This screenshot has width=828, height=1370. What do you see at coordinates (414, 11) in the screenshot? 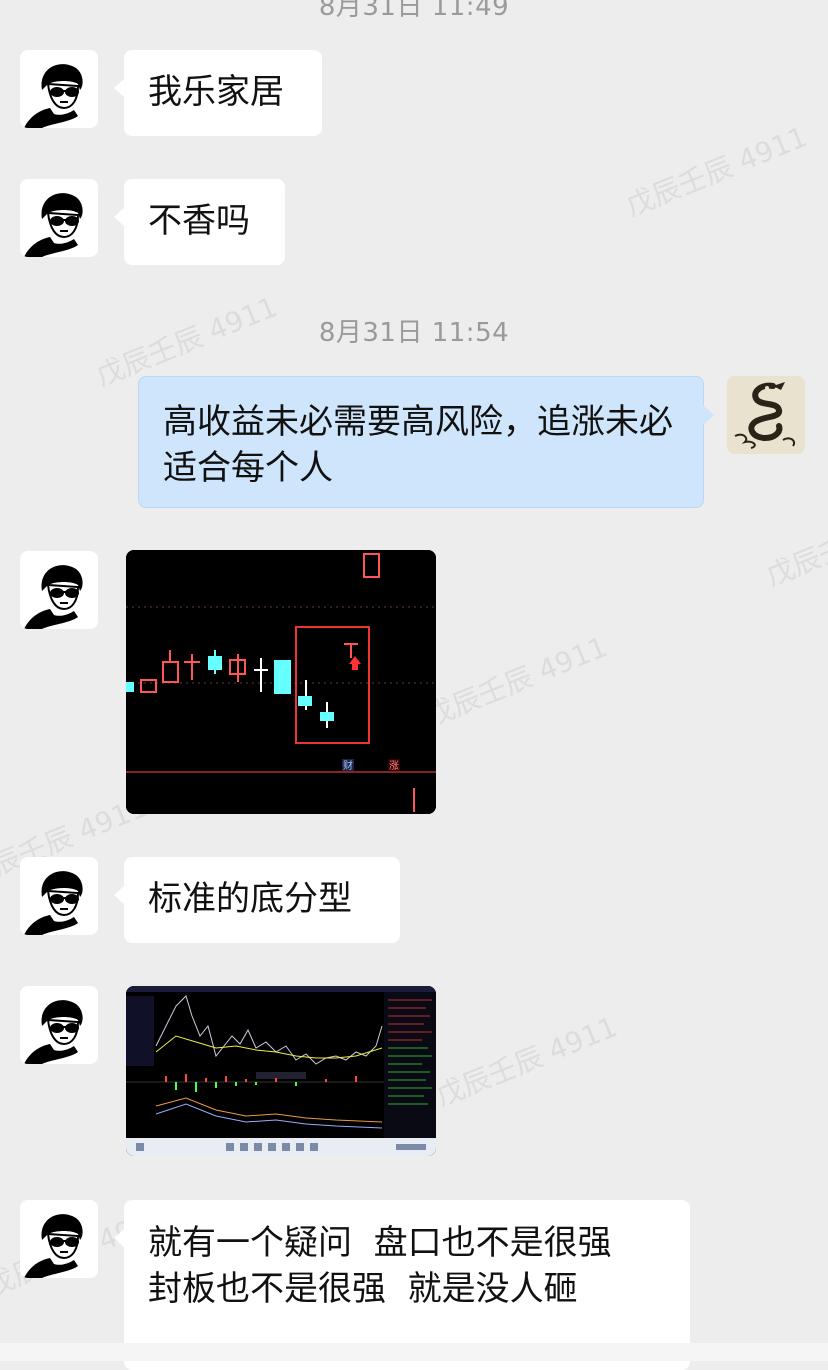
I see `timestamp: 8月31日 11:49` at bounding box center [414, 11].